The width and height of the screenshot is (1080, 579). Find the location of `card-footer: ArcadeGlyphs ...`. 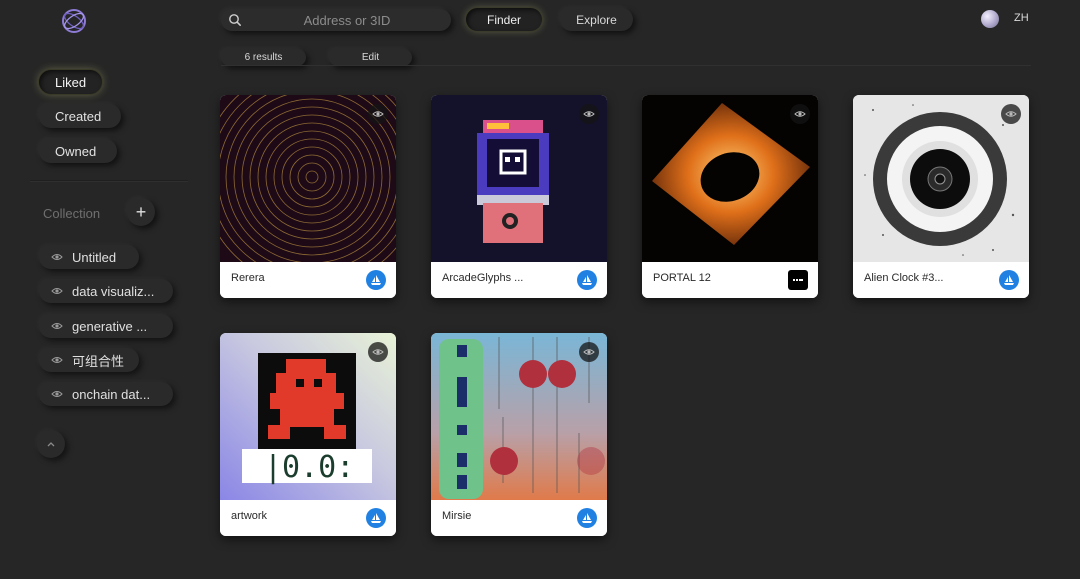

card-footer: ArcadeGlyphs ... is located at coordinates (519, 280).